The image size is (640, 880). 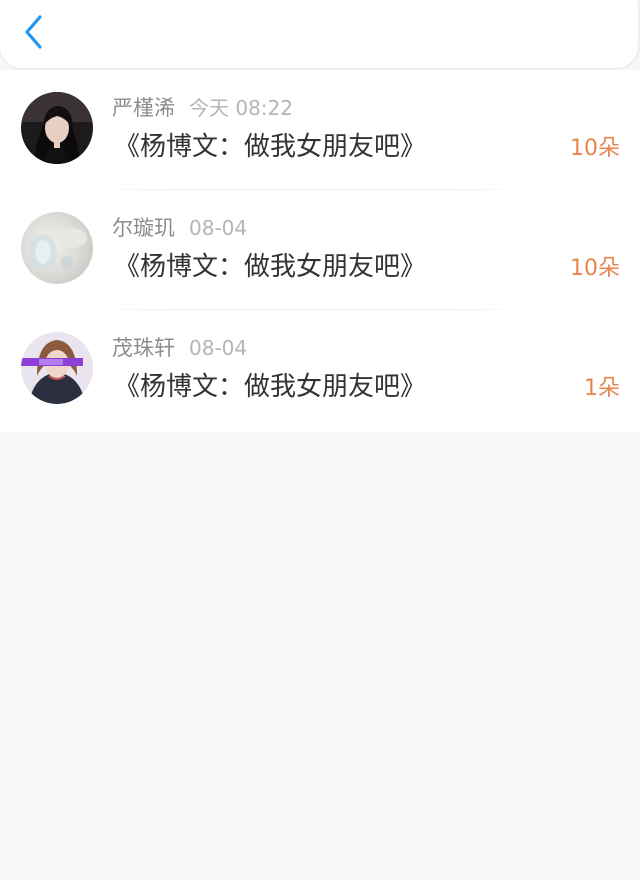 What do you see at coordinates (143, 228) in the screenshot?
I see `sender-name: 尔璇玑` at bounding box center [143, 228].